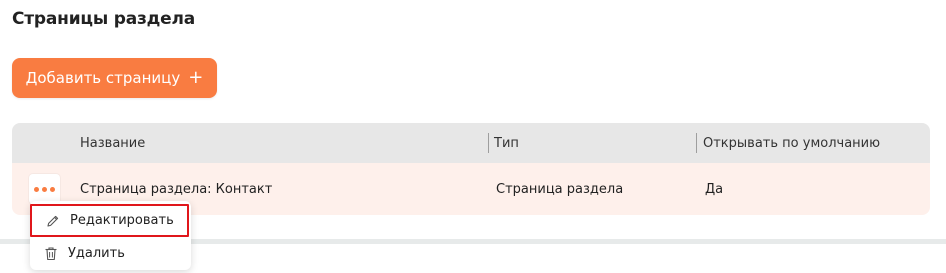 This screenshot has height=273, width=946. I want to click on column-header-open-by-default: Открывать по умолчанию, so click(791, 143).